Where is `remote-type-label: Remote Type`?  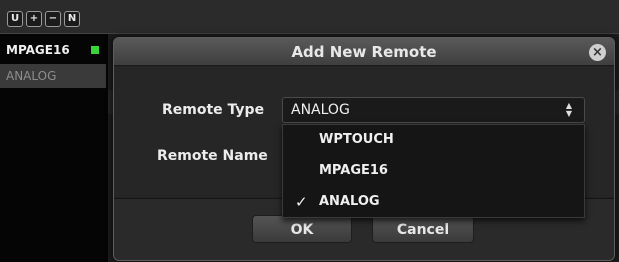 remote-type-label: Remote Type is located at coordinates (213, 110).